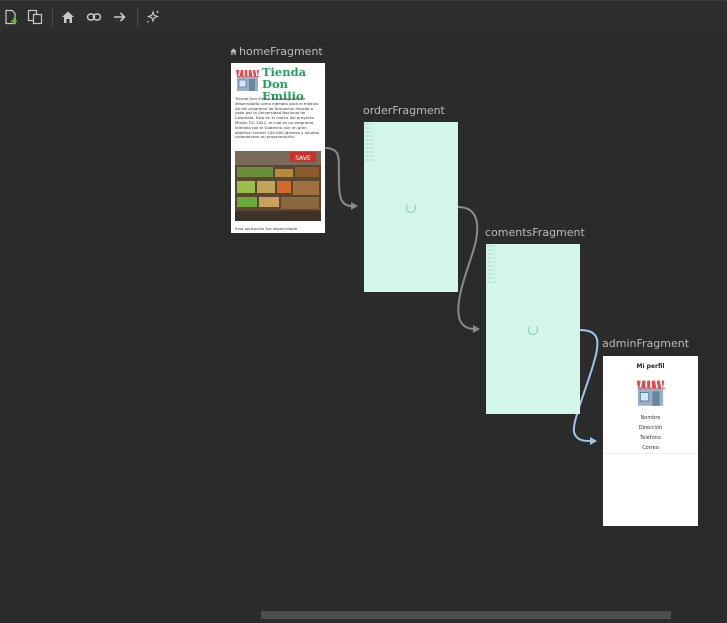 Image resolution: width=727 pixels, height=623 pixels. Describe the element at coordinates (466, 615) in the screenshot. I see `horizontal-scrollbar` at that location.